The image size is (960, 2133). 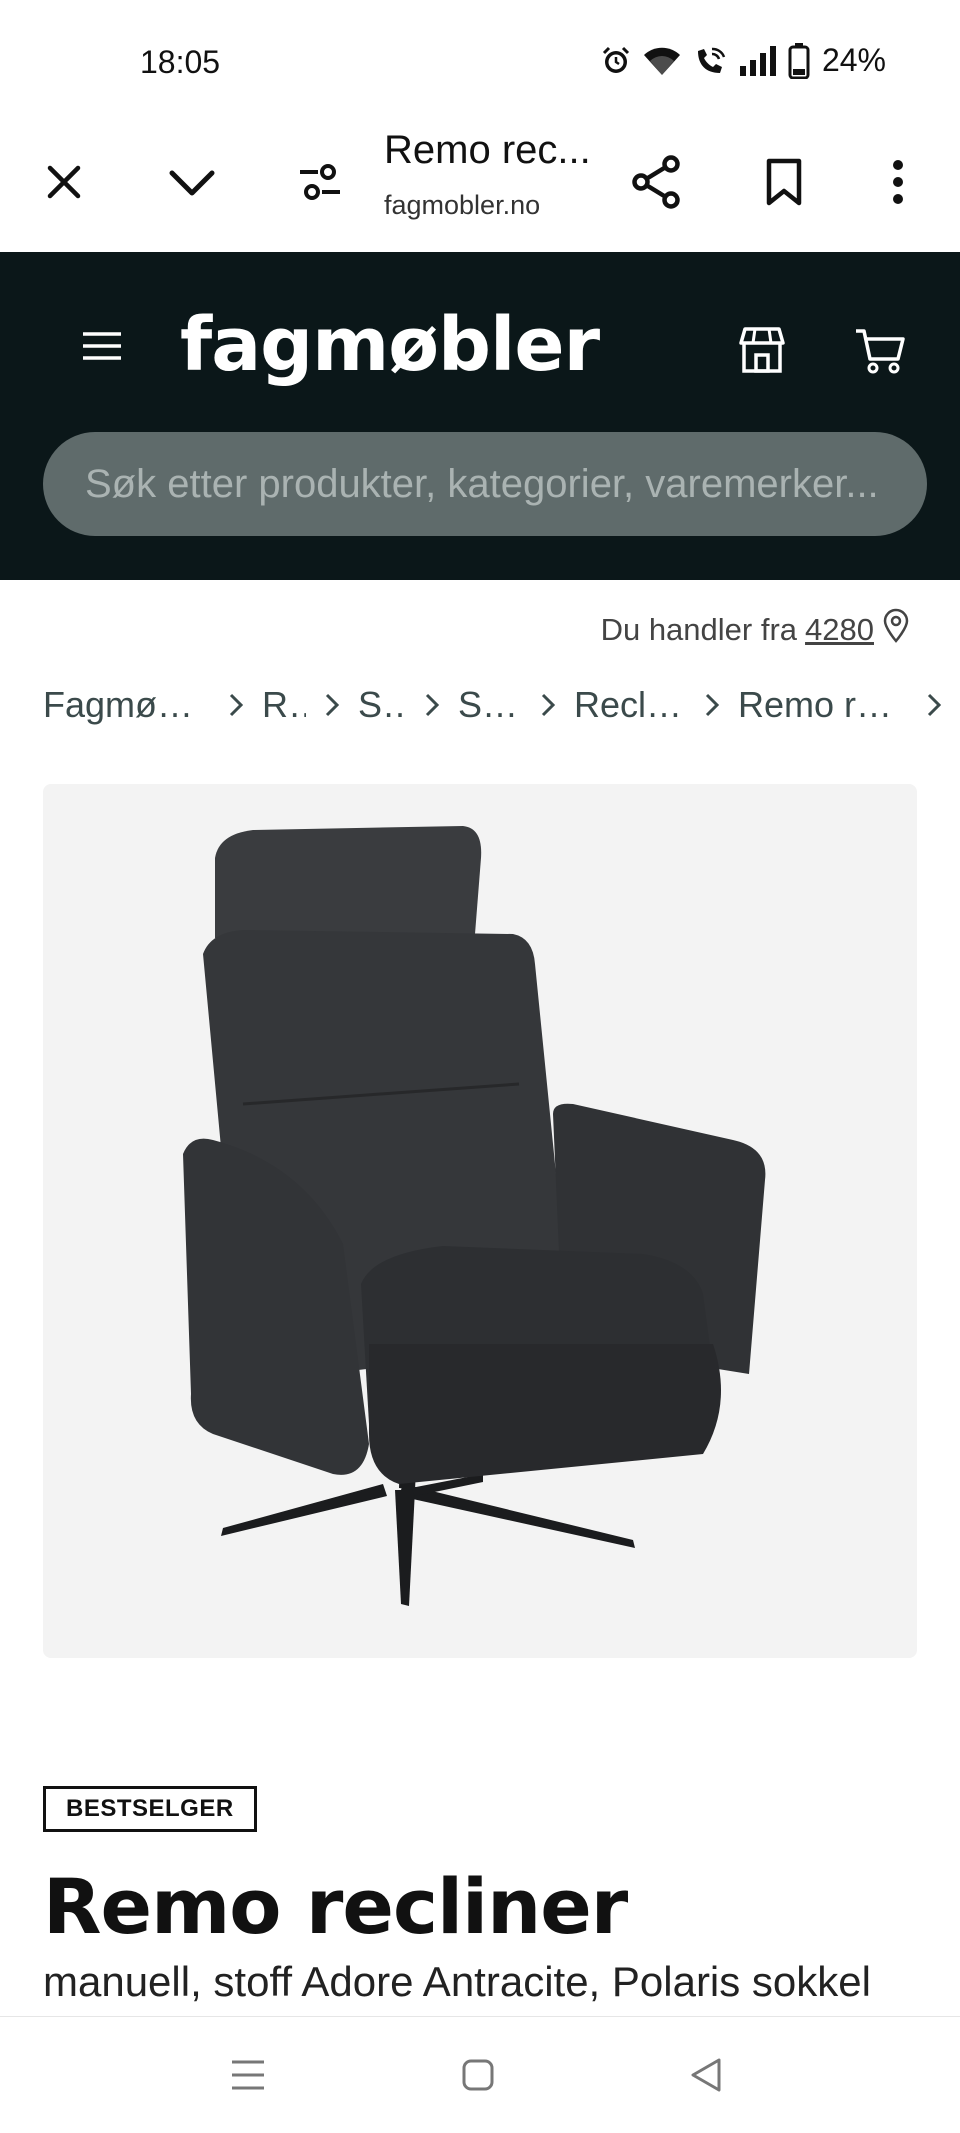 I want to click on home-icon, so click(x=478, y=2077).